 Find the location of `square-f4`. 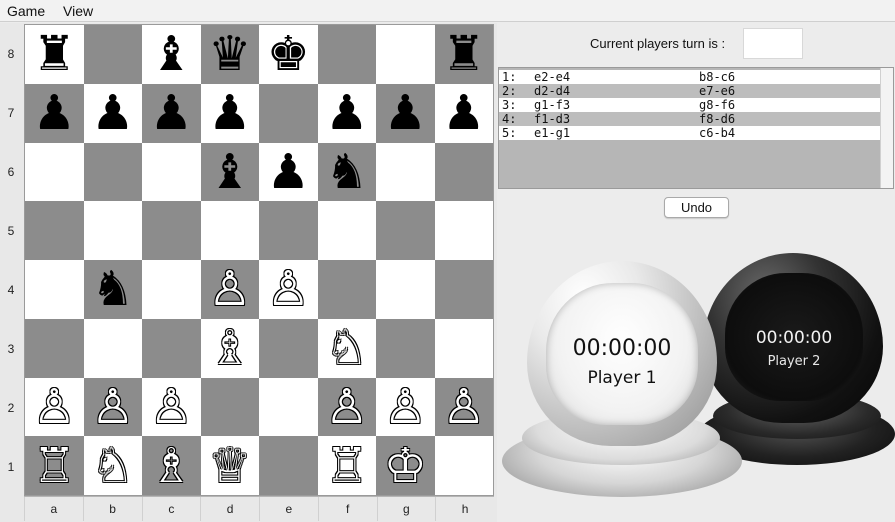

square-f4 is located at coordinates (346, 289).